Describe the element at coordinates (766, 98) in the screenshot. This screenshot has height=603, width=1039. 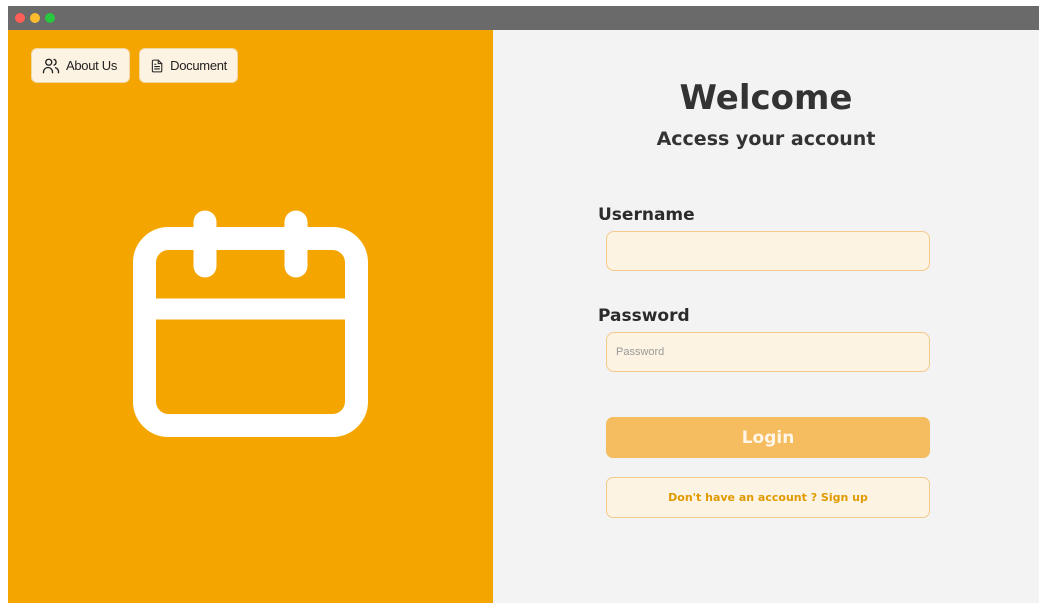
I see `welcome-title: Welcome` at that location.